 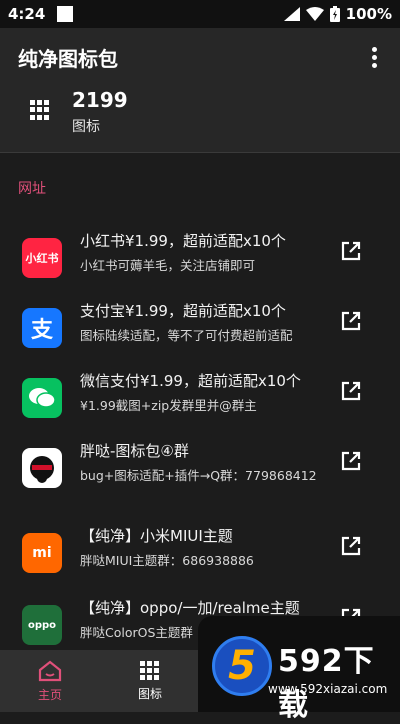 I want to click on xiaohongshu-icon: 小红书, so click(x=42, y=258).